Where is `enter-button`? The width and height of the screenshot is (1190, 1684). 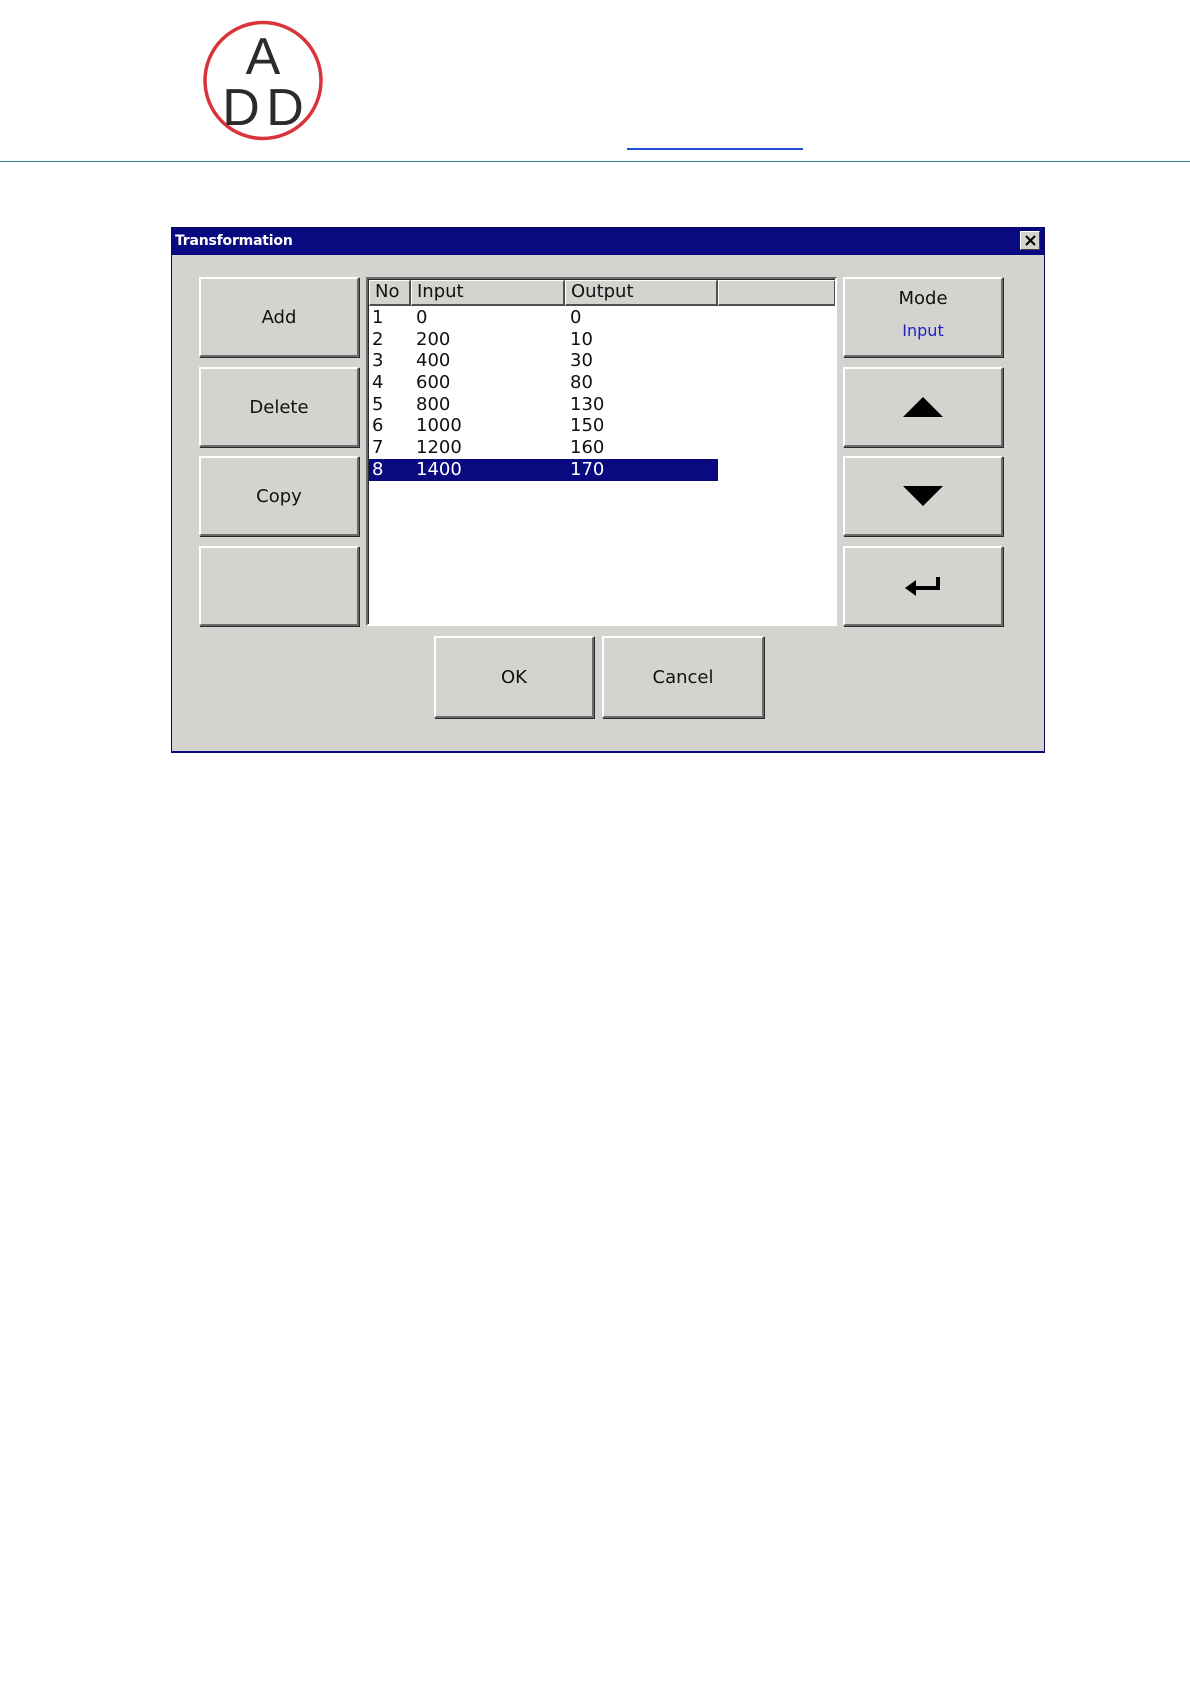
enter-button is located at coordinates (923, 586).